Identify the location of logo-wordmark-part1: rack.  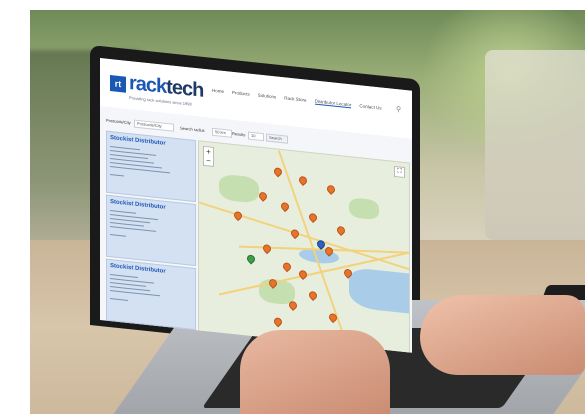
(148, 85).